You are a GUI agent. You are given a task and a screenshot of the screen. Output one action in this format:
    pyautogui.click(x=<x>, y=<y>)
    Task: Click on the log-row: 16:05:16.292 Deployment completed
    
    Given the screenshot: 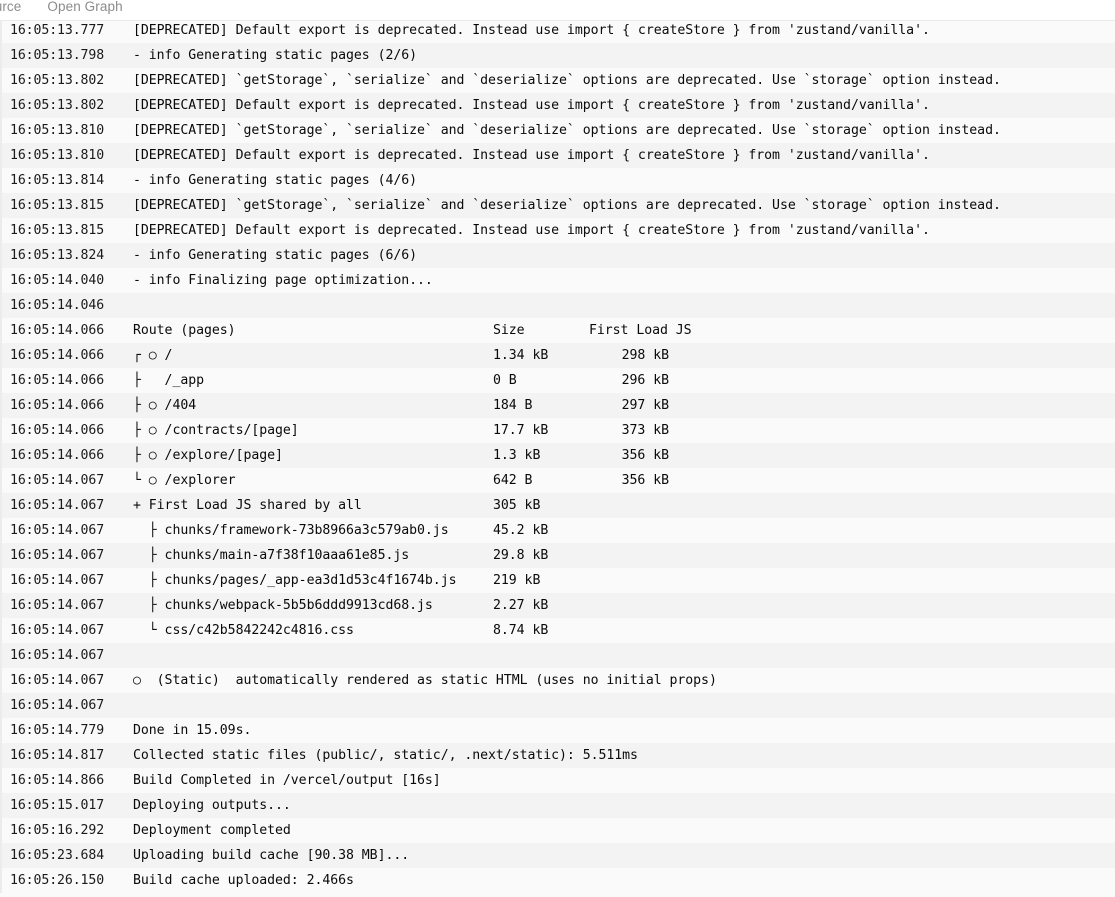 What is the action you would take?
    pyautogui.click(x=557, y=830)
    